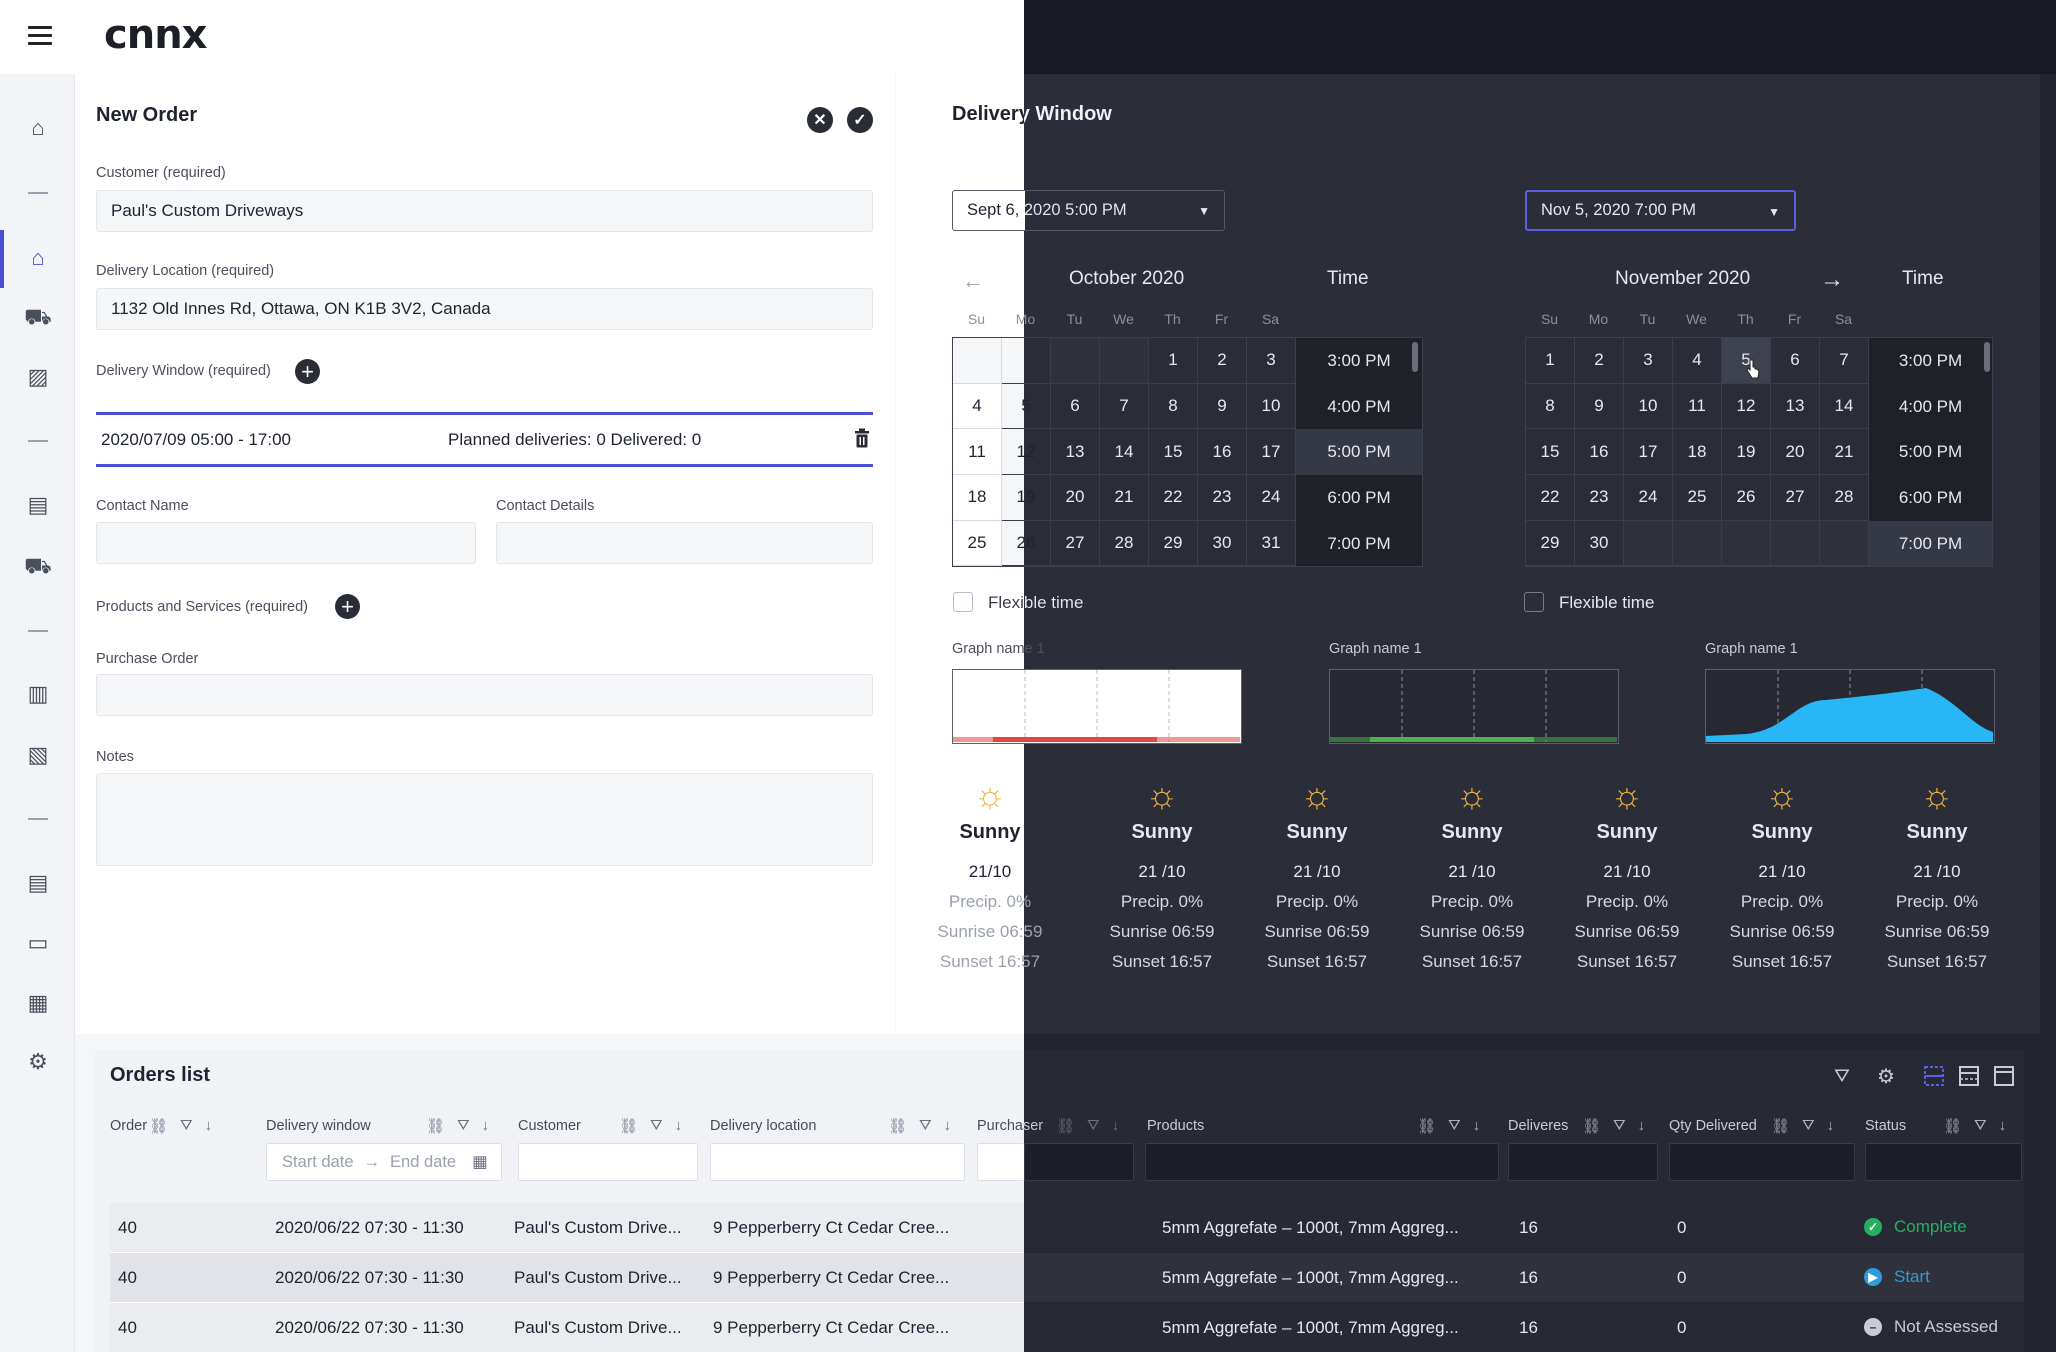 The width and height of the screenshot is (2056, 1352). Describe the element at coordinates (1534, 602) in the screenshot. I see `right-flexible-checkbox` at that location.